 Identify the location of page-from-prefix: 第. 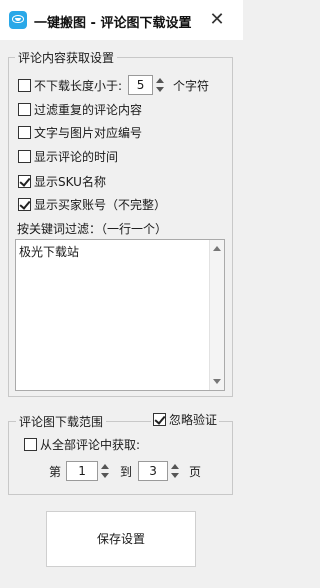
(55, 471).